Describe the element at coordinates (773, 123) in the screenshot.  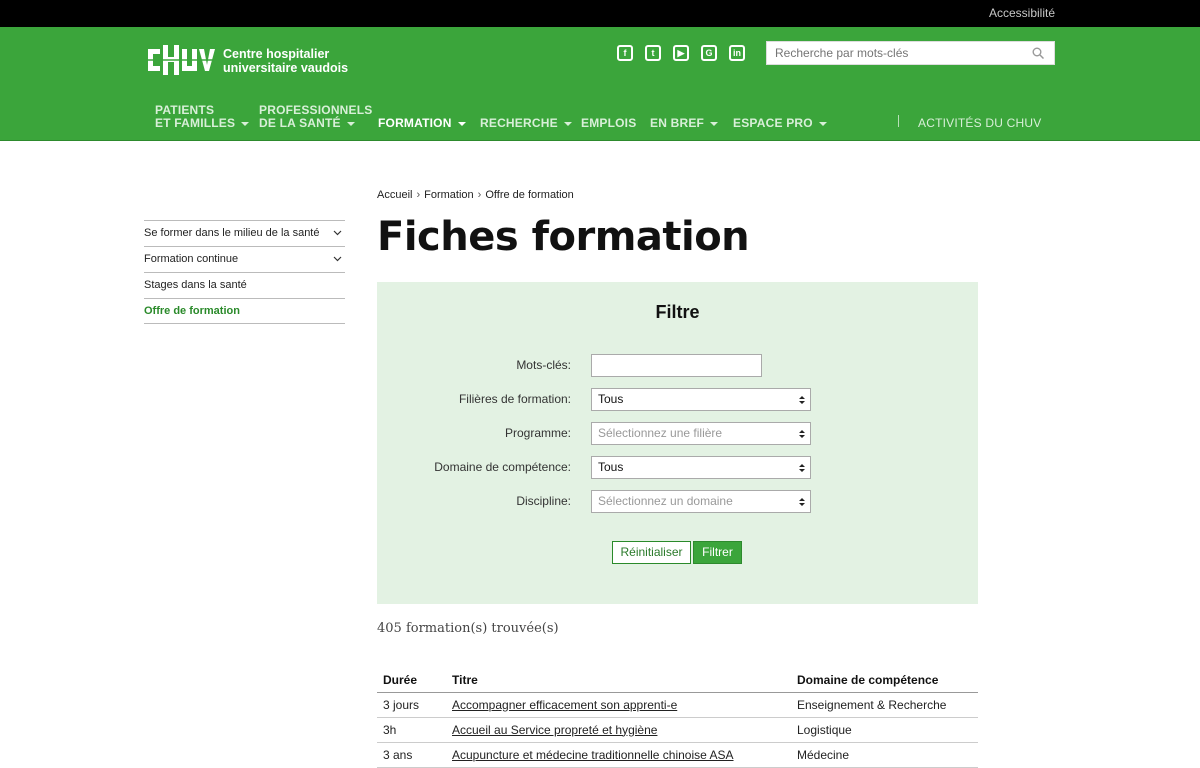
I see `nav-espace-pro-label: ESPACE PRO` at that location.